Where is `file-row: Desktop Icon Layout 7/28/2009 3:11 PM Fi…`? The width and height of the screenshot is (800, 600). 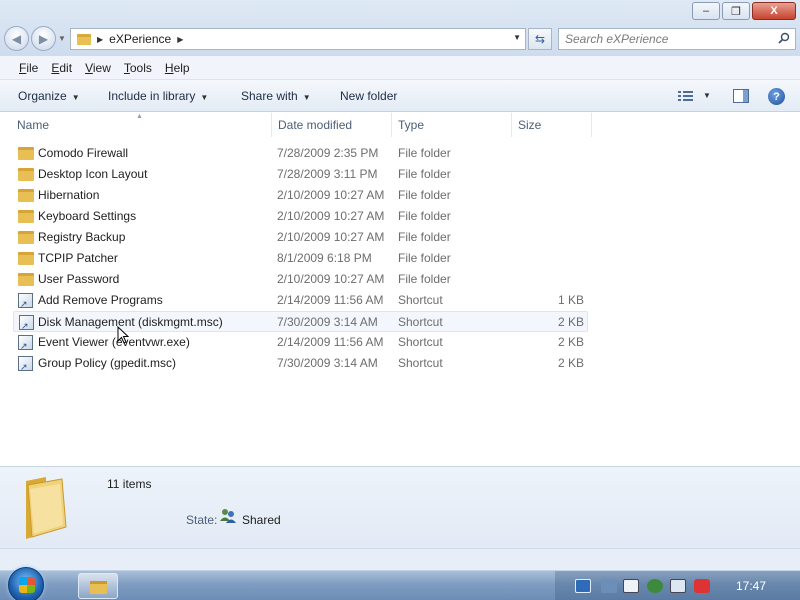 file-row: Desktop Icon Layout 7/28/2009 3:11 PM Fi… is located at coordinates (300, 174).